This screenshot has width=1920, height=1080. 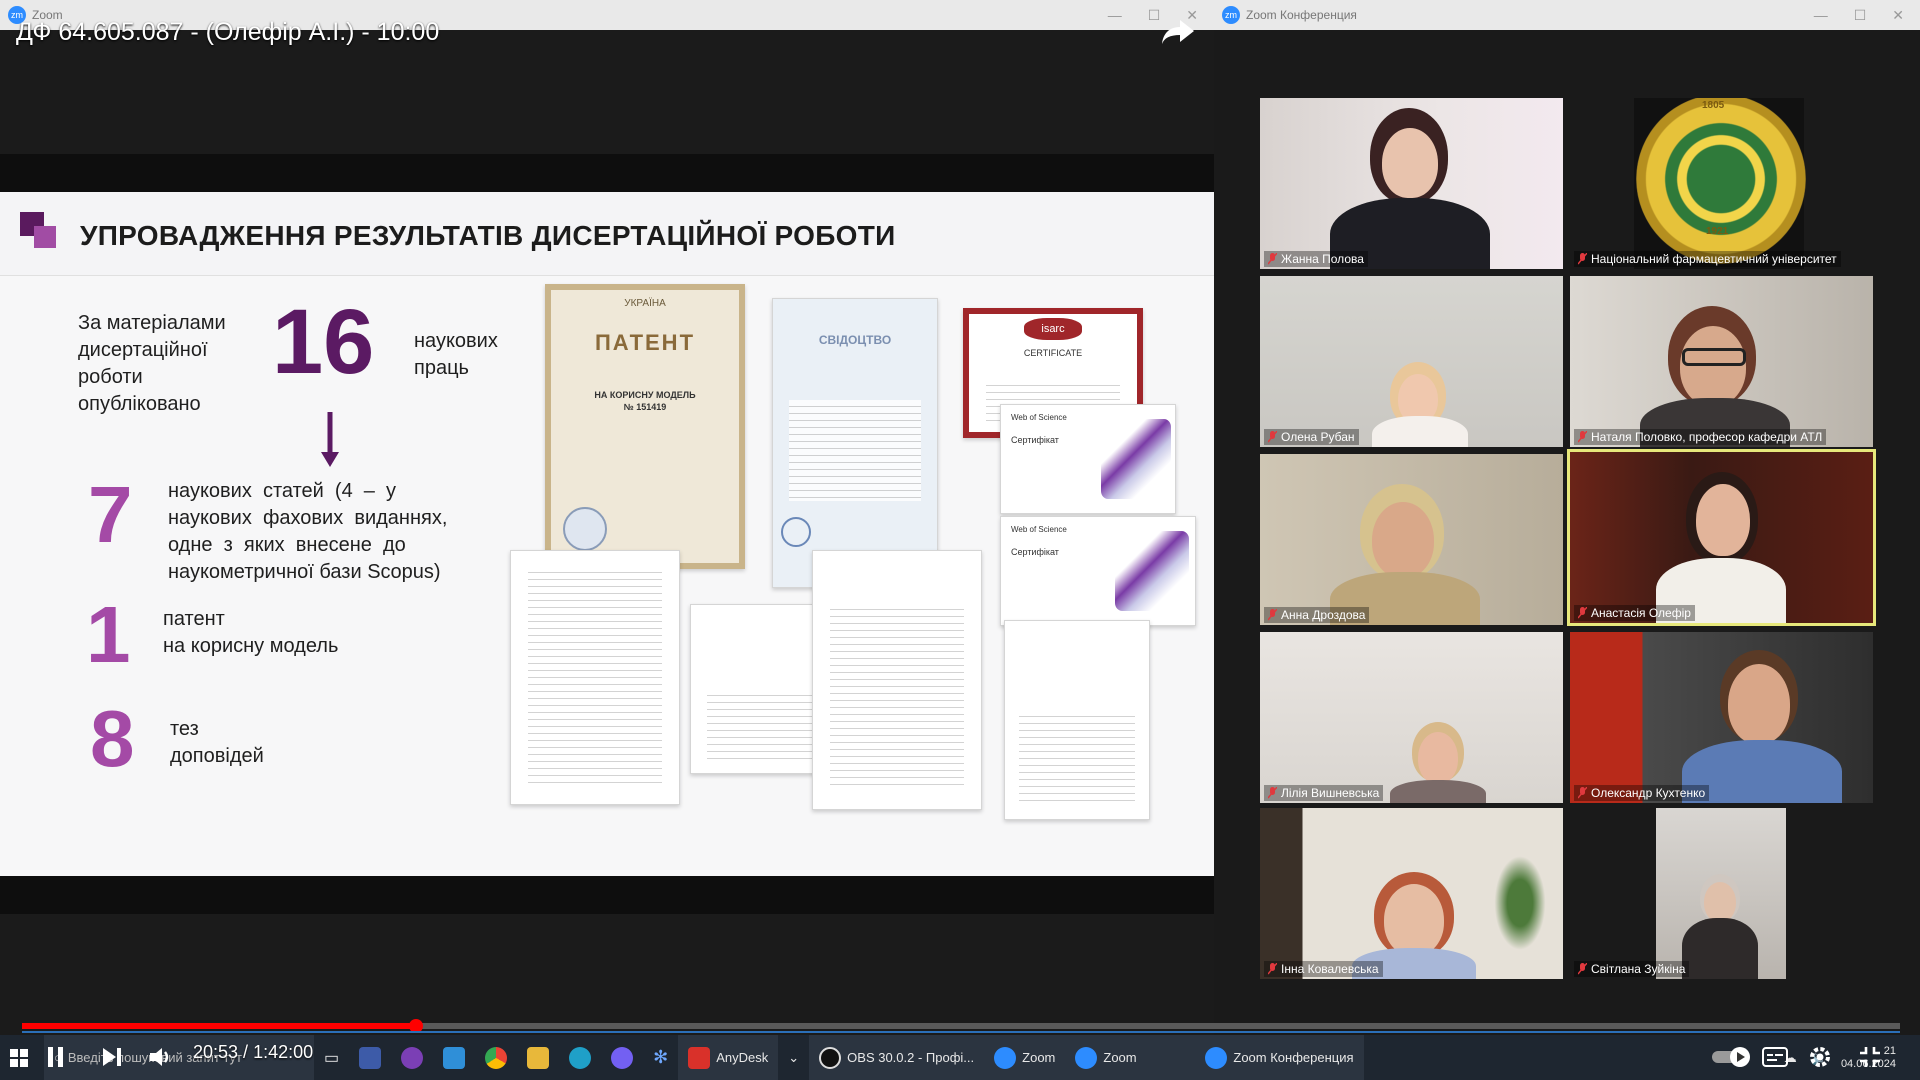 I want to click on close-icon: ✕, so click(x=1898, y=15).